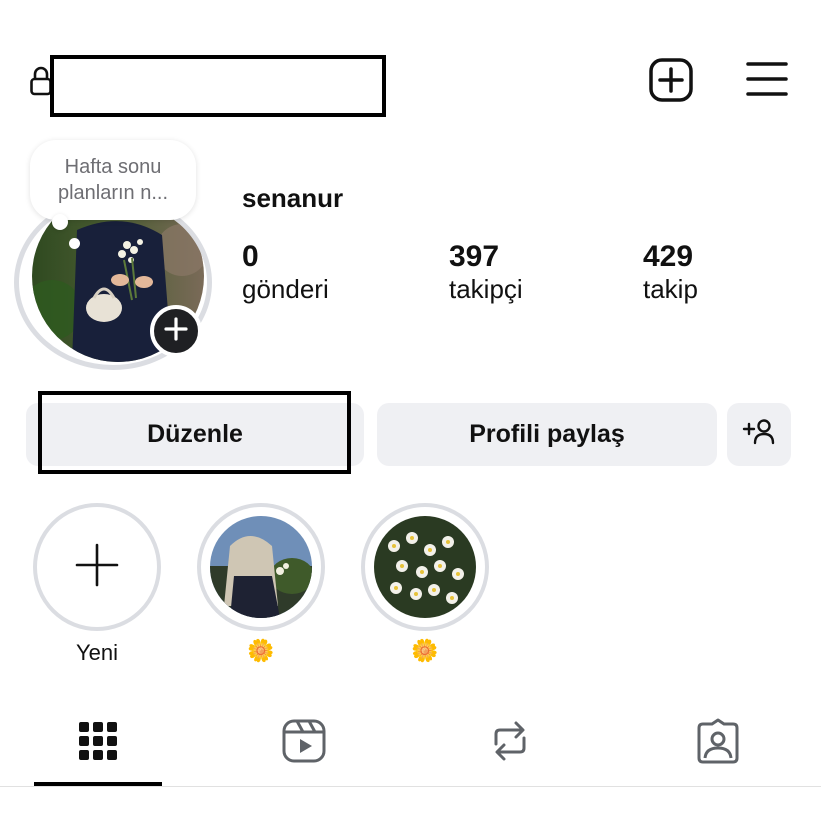 This screenshot has height=817, width=821. I want to click on tagged-icon, so click(718, 743).